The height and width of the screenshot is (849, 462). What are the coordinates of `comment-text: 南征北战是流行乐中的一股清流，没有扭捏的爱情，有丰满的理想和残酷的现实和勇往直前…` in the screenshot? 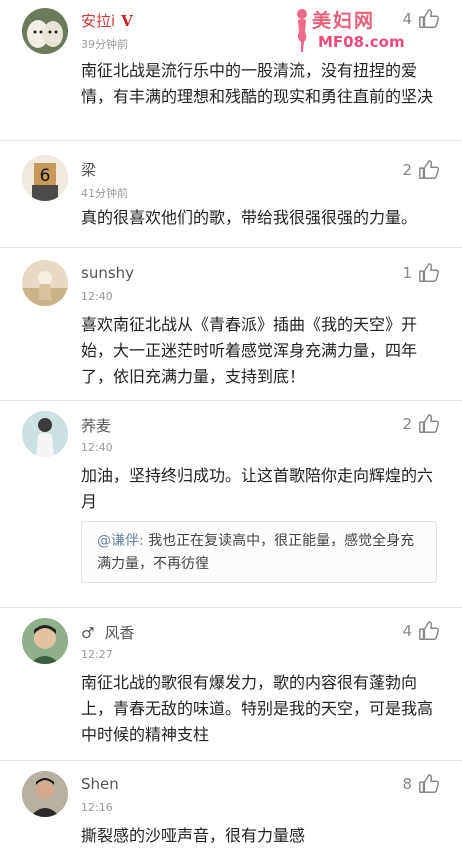 It's located at (257, 83).